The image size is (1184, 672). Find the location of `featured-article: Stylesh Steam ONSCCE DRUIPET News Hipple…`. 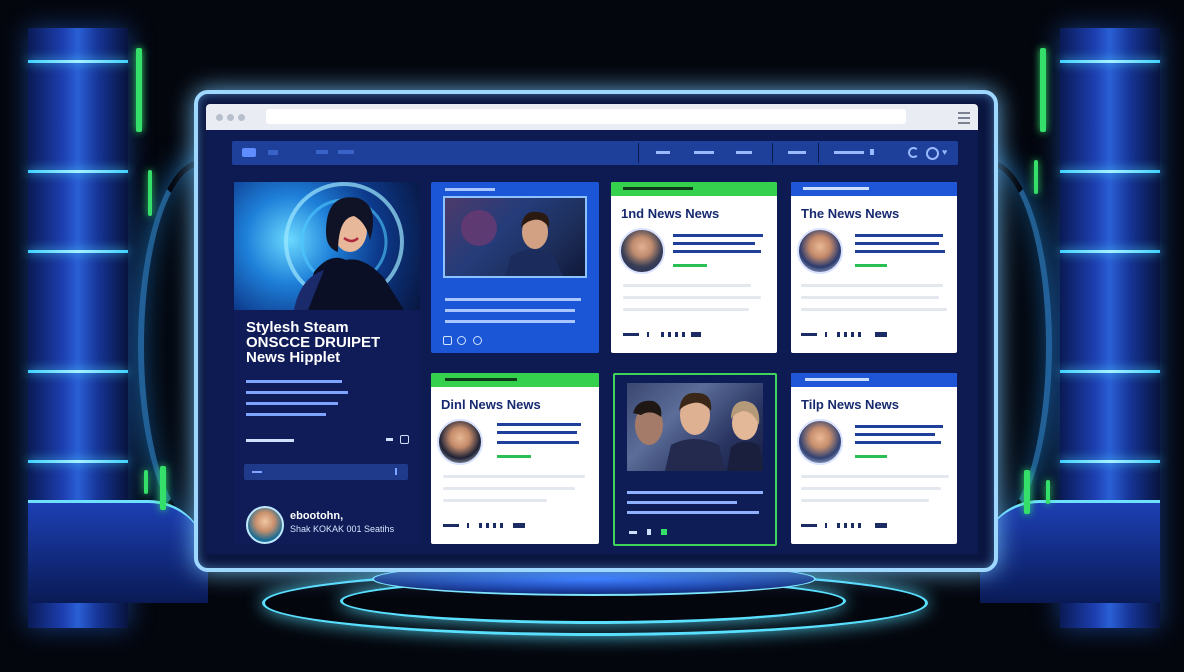

featured-article: Stylesh Steam ONSCCE DRUIPET News Hipple… is located at coordinates (327, 363).